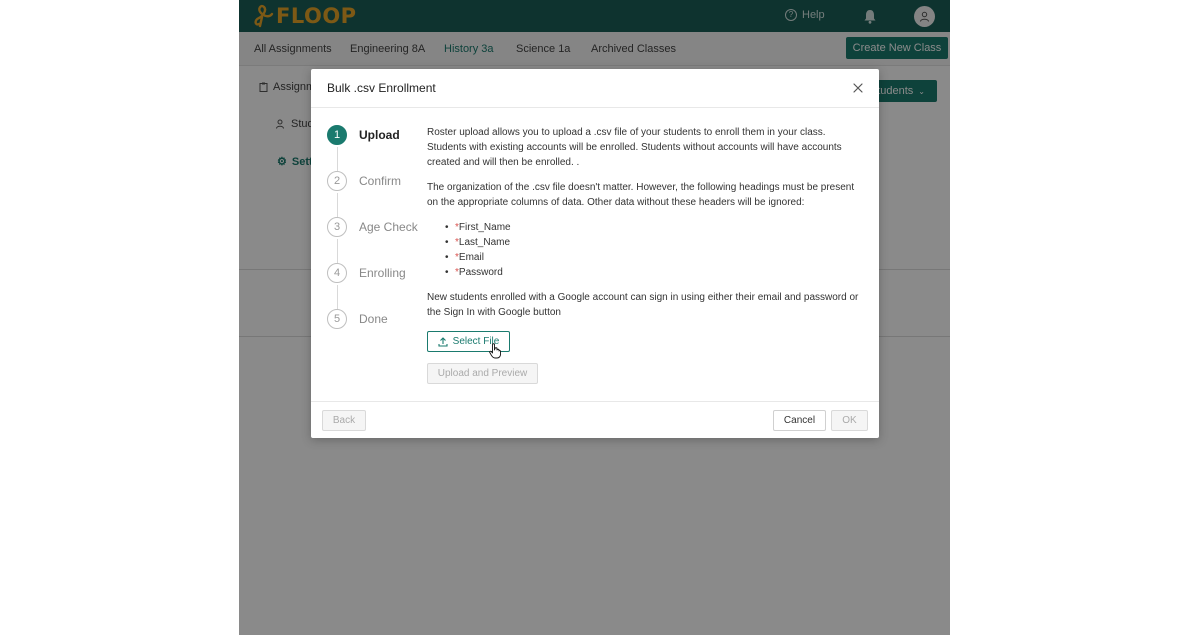 The image size is (1190, 635). I want to click on step-label: Enrolling, so click(382, 273).